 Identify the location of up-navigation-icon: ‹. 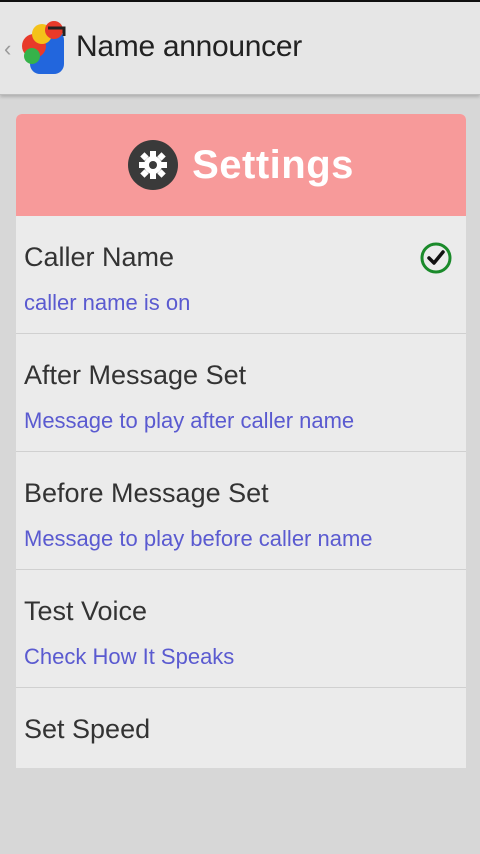
(9, 49).